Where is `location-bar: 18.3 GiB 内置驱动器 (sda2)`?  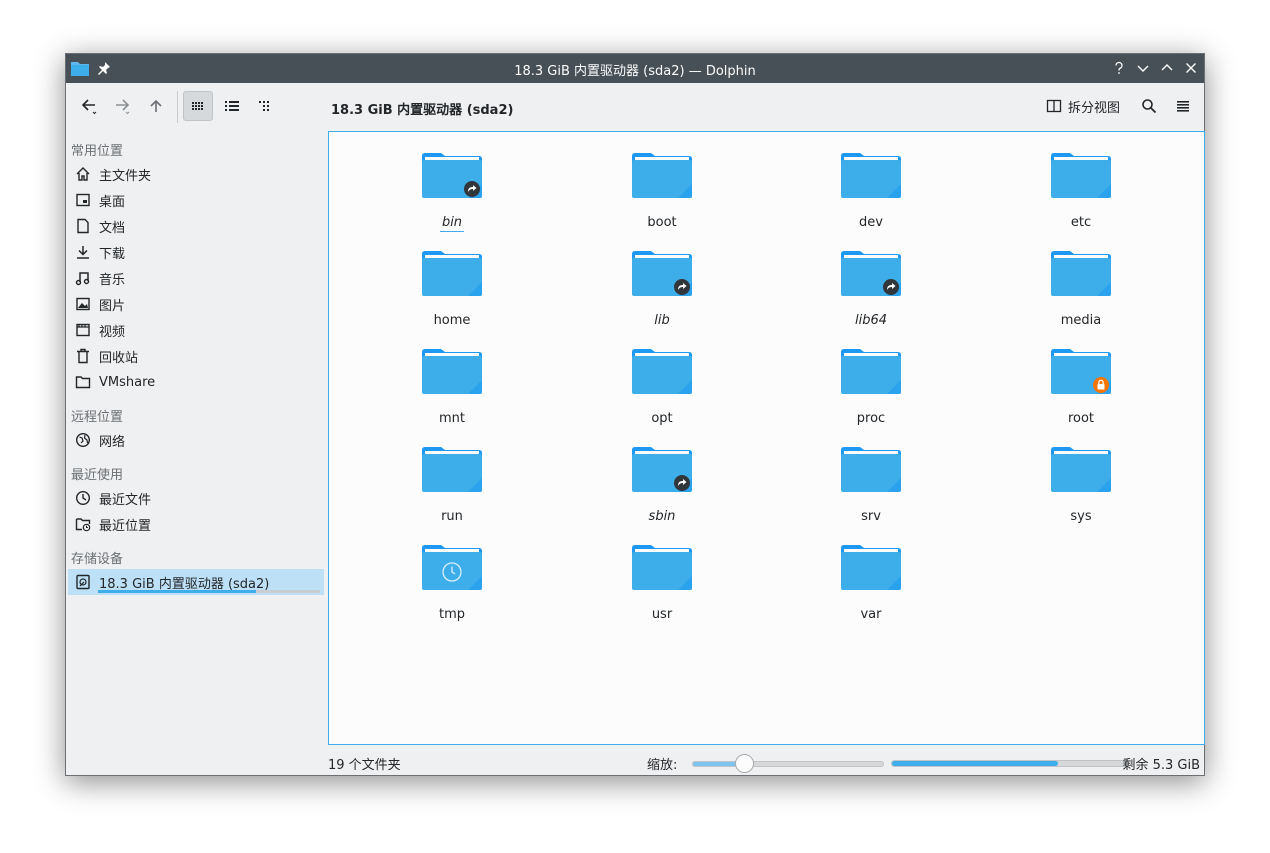 location-bar: 18.3 GiB 内置驱动器 (sda2) is located at coordinates (422, 108).